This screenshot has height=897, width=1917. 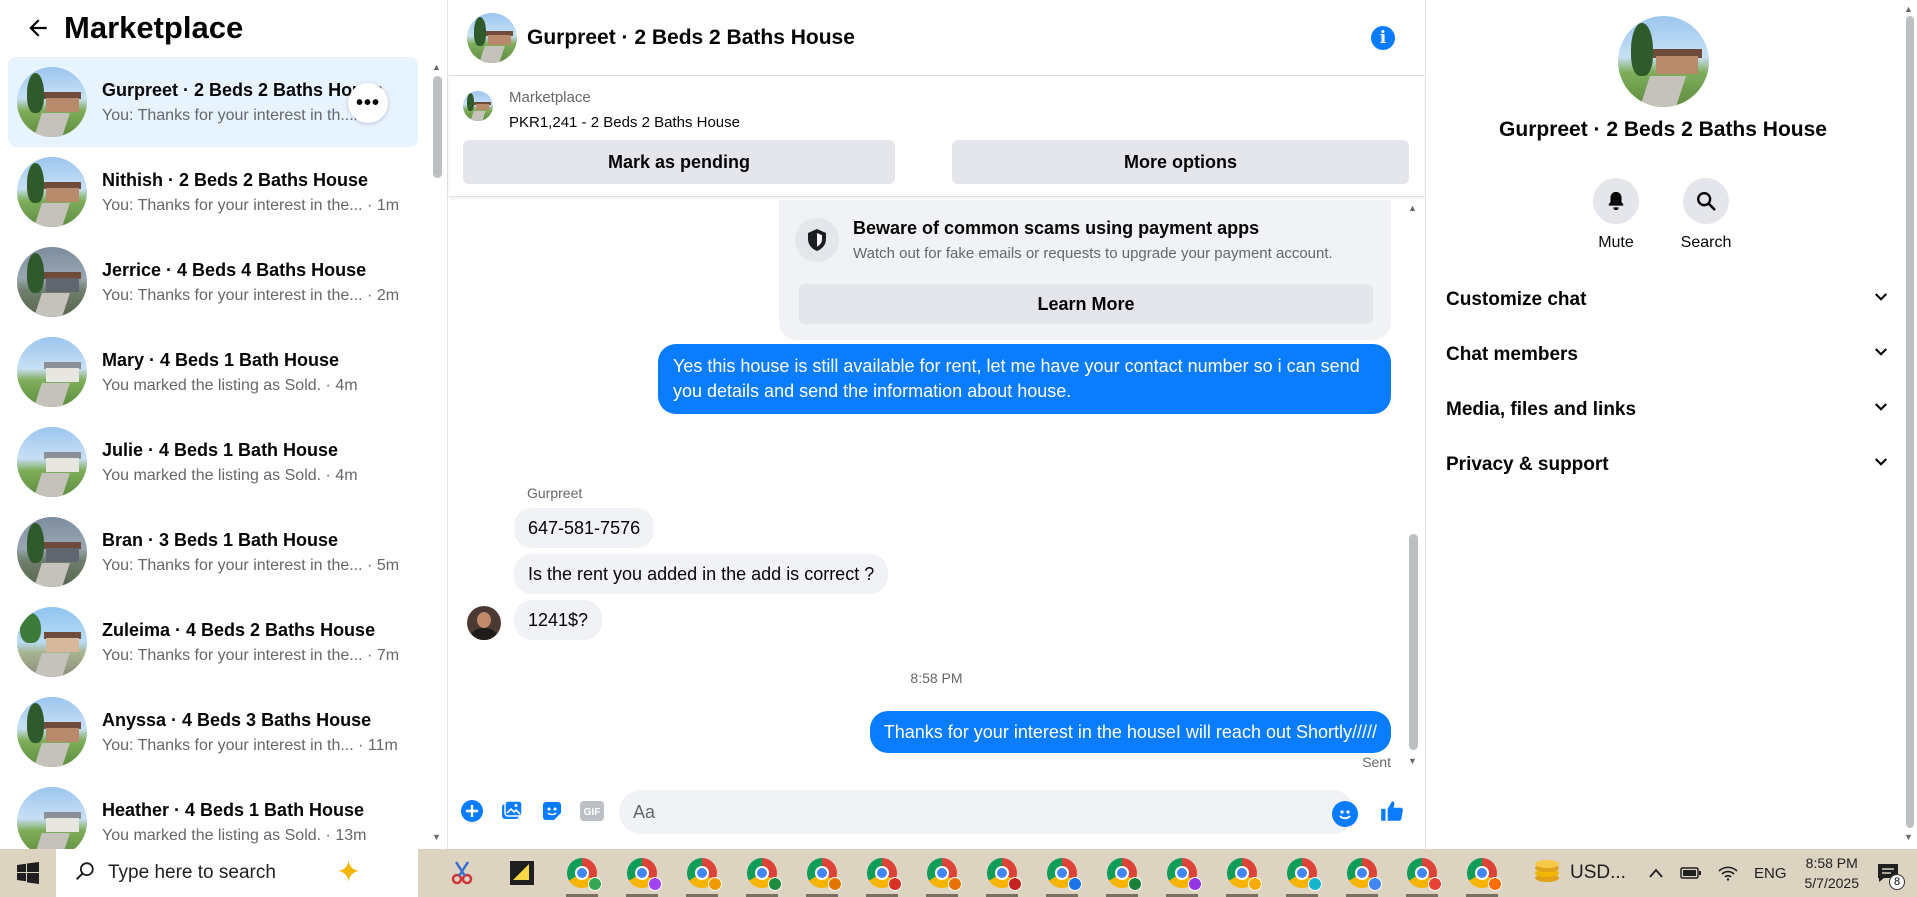 I want to click on incoming-message: 647-581-7576, so click(x=584, y=528).